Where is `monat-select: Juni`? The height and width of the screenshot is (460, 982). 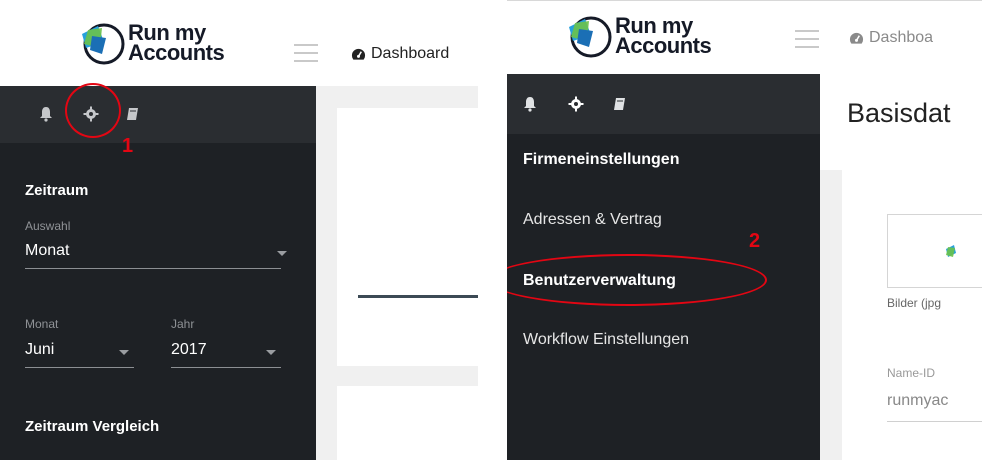 monat-select: Juni is located at coordinates (39, 350).